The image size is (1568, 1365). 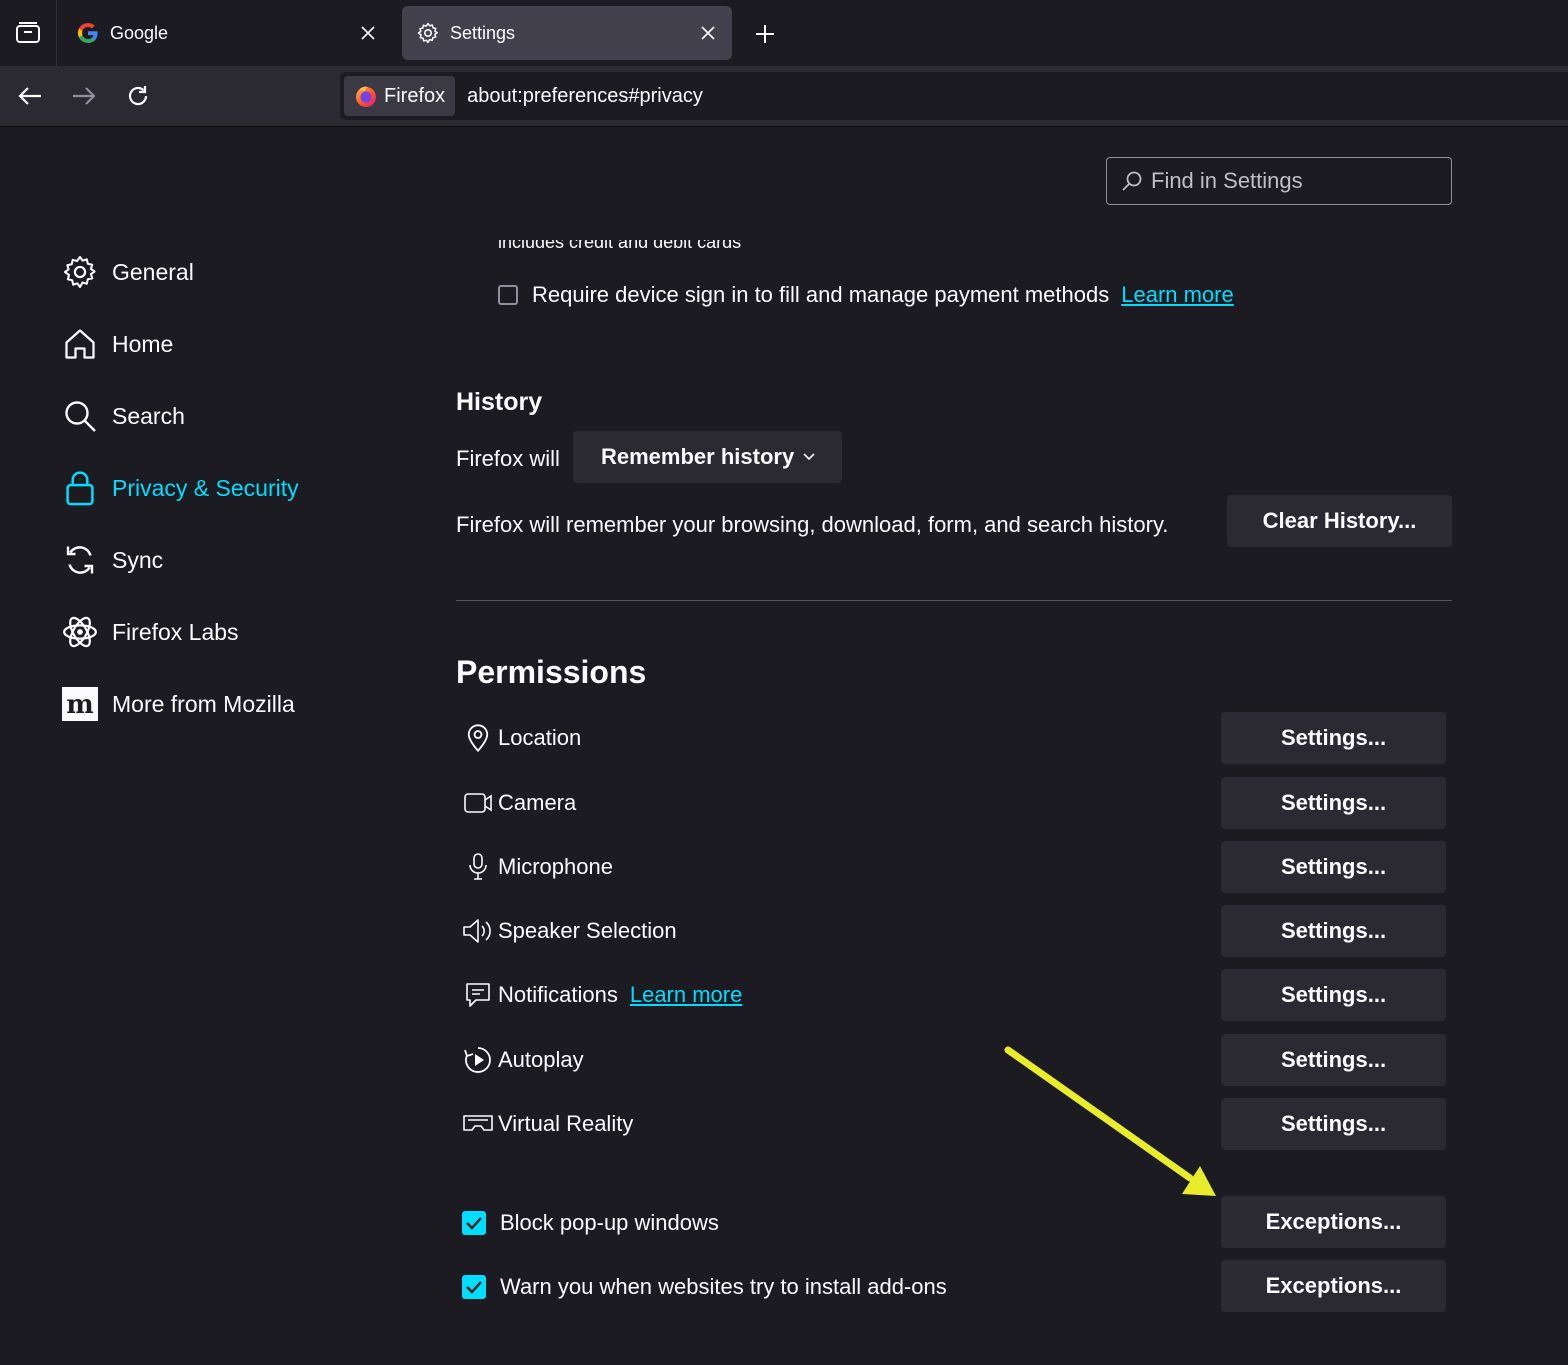 I want to click on notifications-learn-more-link: Learn more, so click(x=686, y=995).